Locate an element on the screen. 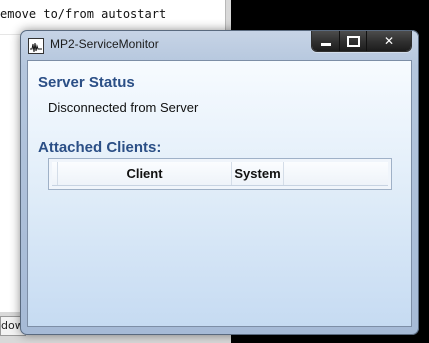 This screenshot has height=343, width=429. close-button: ✕ is located at coordinates (389, 41).